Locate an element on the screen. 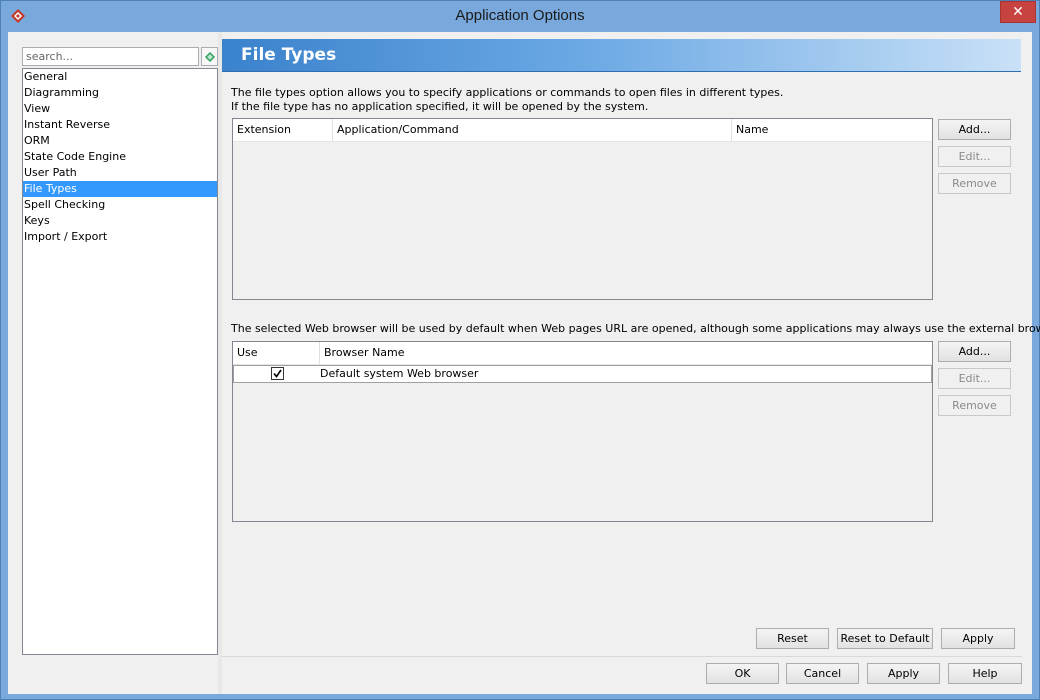 This screenshot has height=700, width=1040. reset-button: Reset is located at coordinates (792, 638).